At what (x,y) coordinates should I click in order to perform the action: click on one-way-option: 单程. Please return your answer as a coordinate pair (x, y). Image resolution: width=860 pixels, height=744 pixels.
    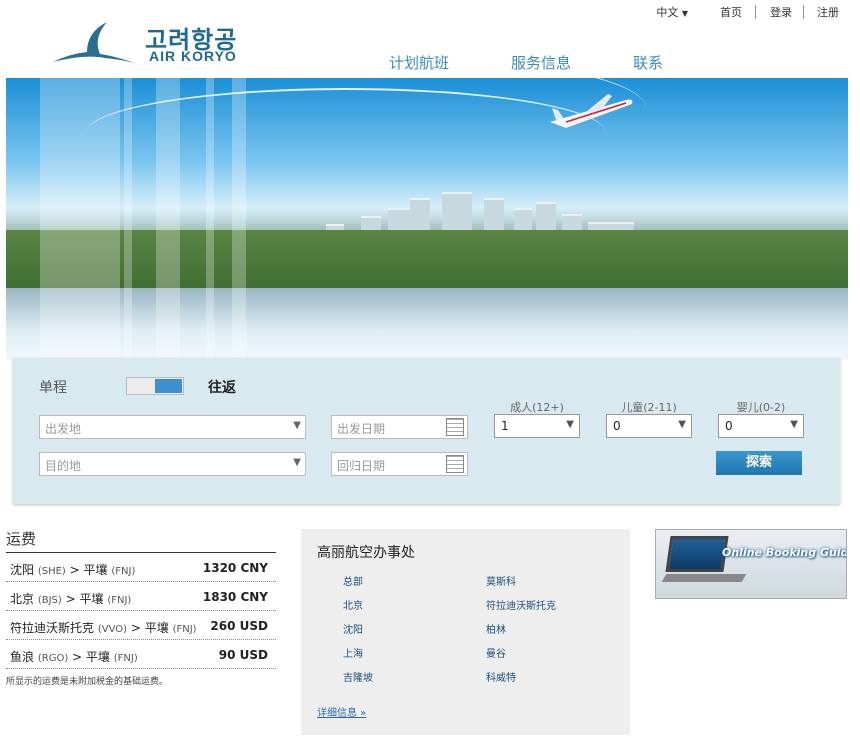
    Looking at the image, I should click on (53, 387).